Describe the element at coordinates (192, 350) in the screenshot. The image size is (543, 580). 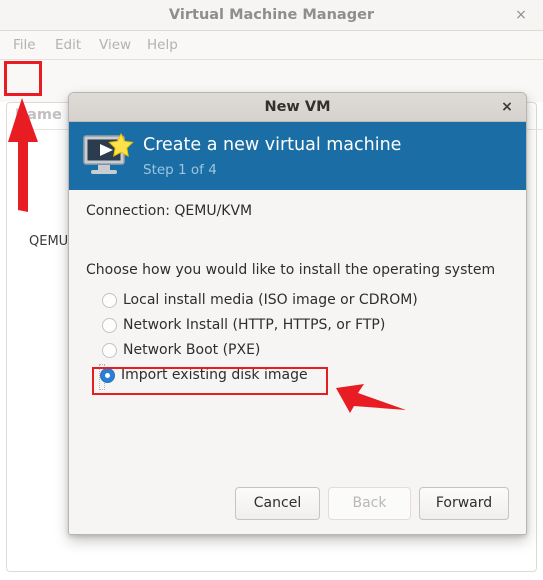
I see `radio-label: Network Boot (PXE)` at that location.